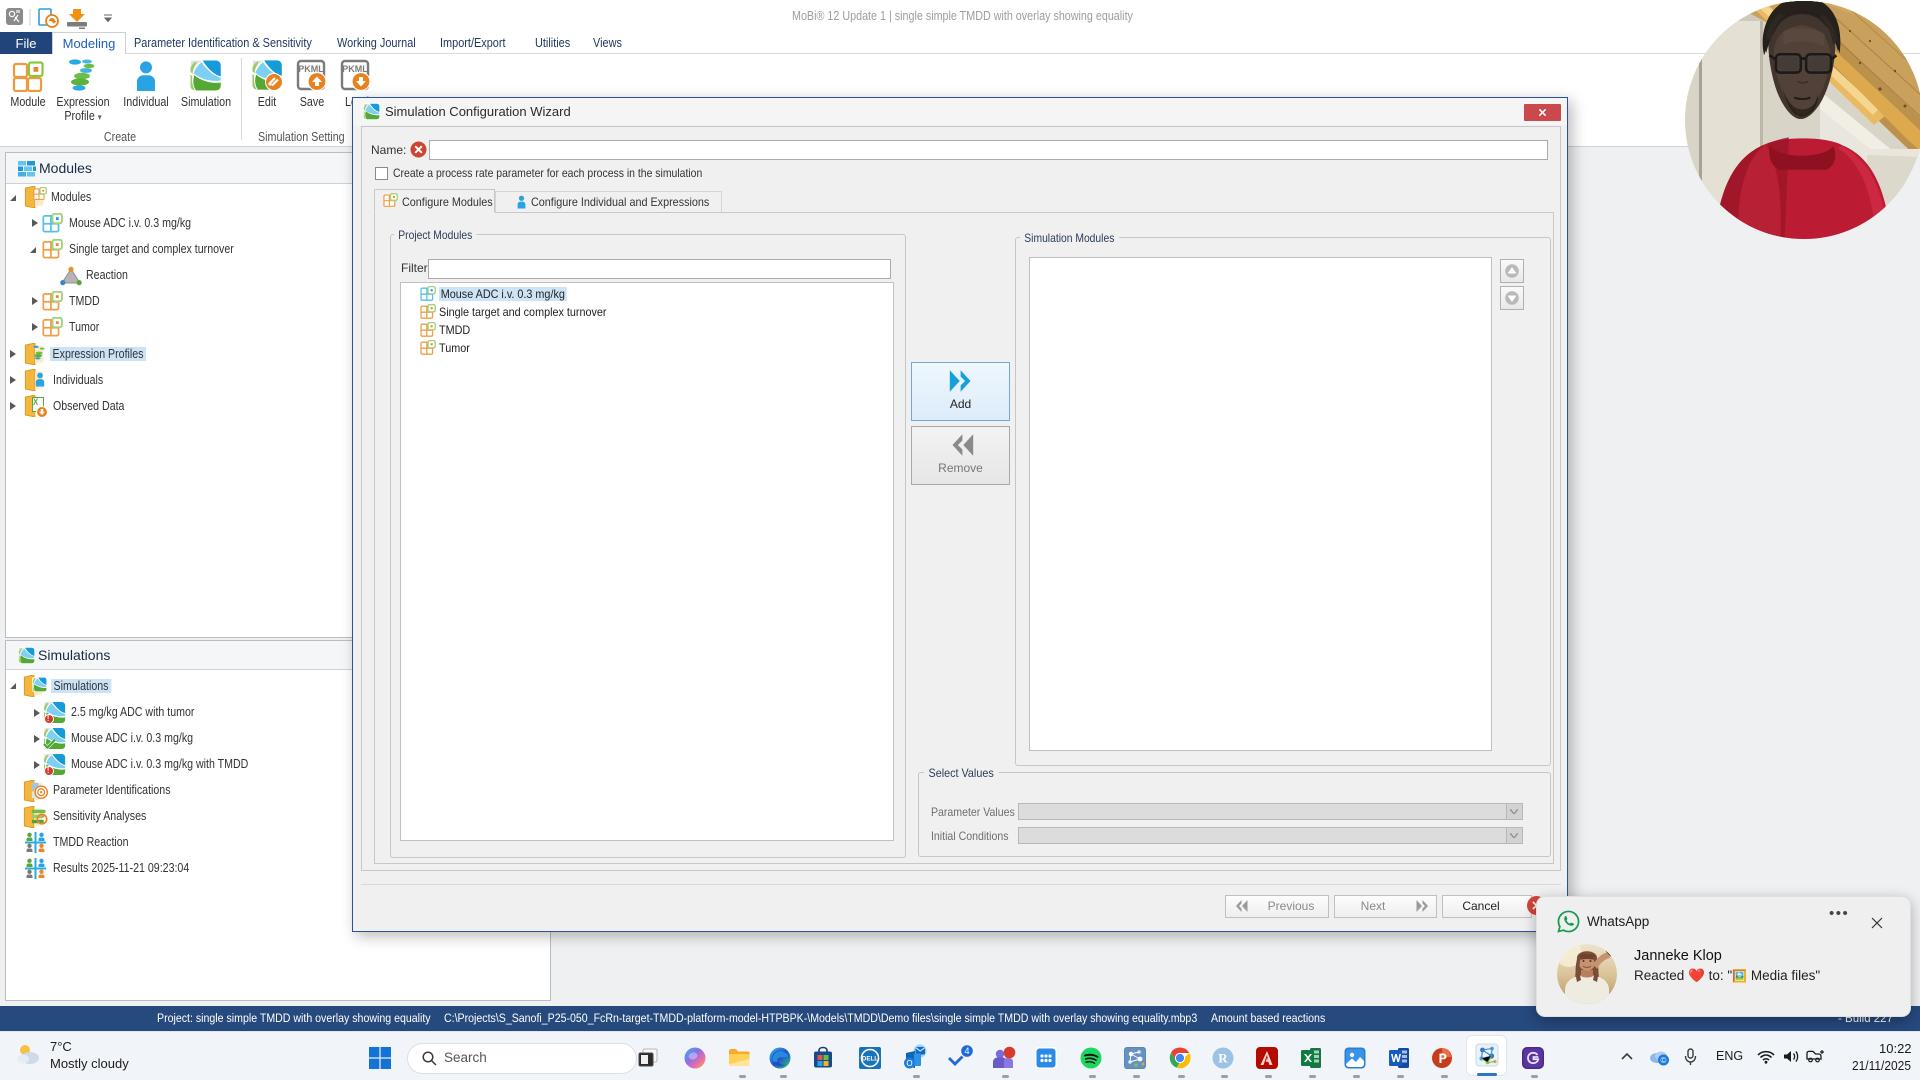  I want to click on svg-text: R, so click(1223, 1058).